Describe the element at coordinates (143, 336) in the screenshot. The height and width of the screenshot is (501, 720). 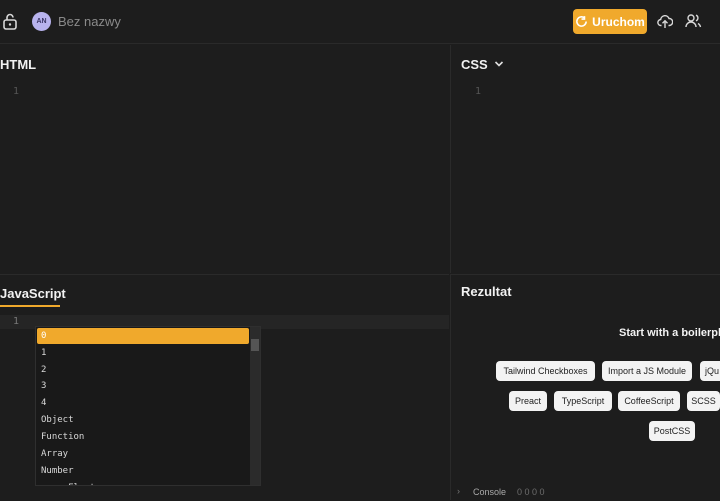
I see `autocomplete-item: 0` at that location.